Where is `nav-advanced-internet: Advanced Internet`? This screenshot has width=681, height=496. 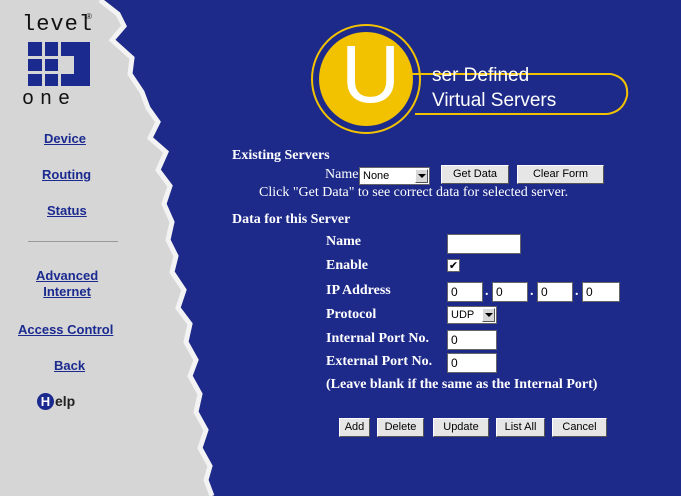 nav-advanced-internet: Advanced Internet is located at coordinates (67, 284).